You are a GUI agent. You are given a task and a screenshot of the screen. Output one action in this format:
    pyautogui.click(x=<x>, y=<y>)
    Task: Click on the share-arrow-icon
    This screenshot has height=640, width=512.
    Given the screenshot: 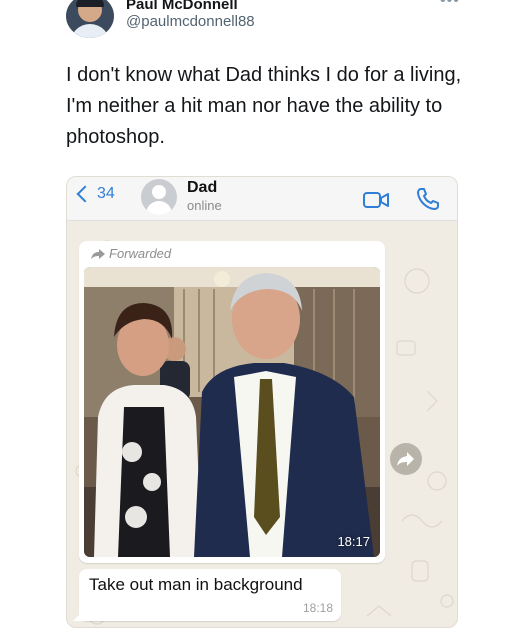 What is the action you would take?
    pyautogui.click(x=405, y=459)
    